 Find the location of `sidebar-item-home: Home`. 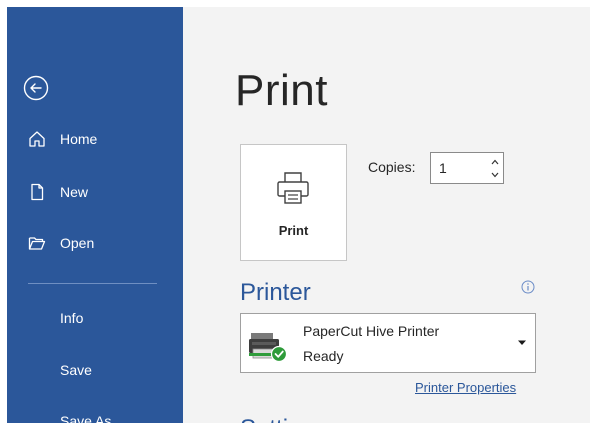

sidebar-item-home: Home is located at coordinates (95, 139).